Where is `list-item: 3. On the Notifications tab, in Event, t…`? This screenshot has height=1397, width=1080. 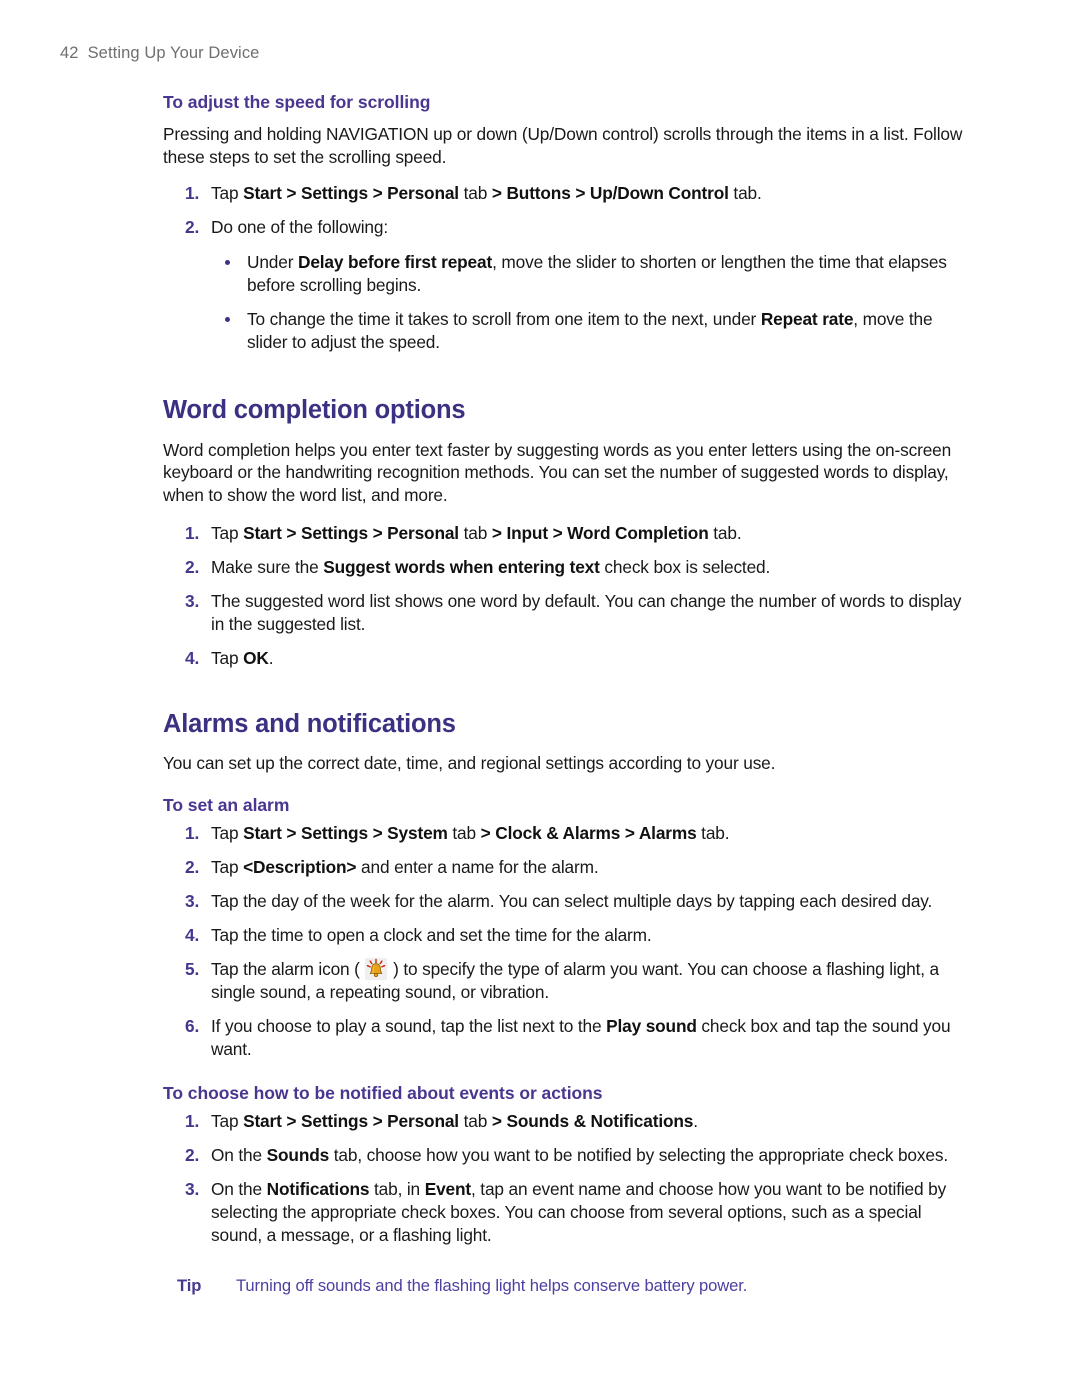
list-item: 3. On the Notifications tab, in Event, t… is located at coordinates (568, 1212).